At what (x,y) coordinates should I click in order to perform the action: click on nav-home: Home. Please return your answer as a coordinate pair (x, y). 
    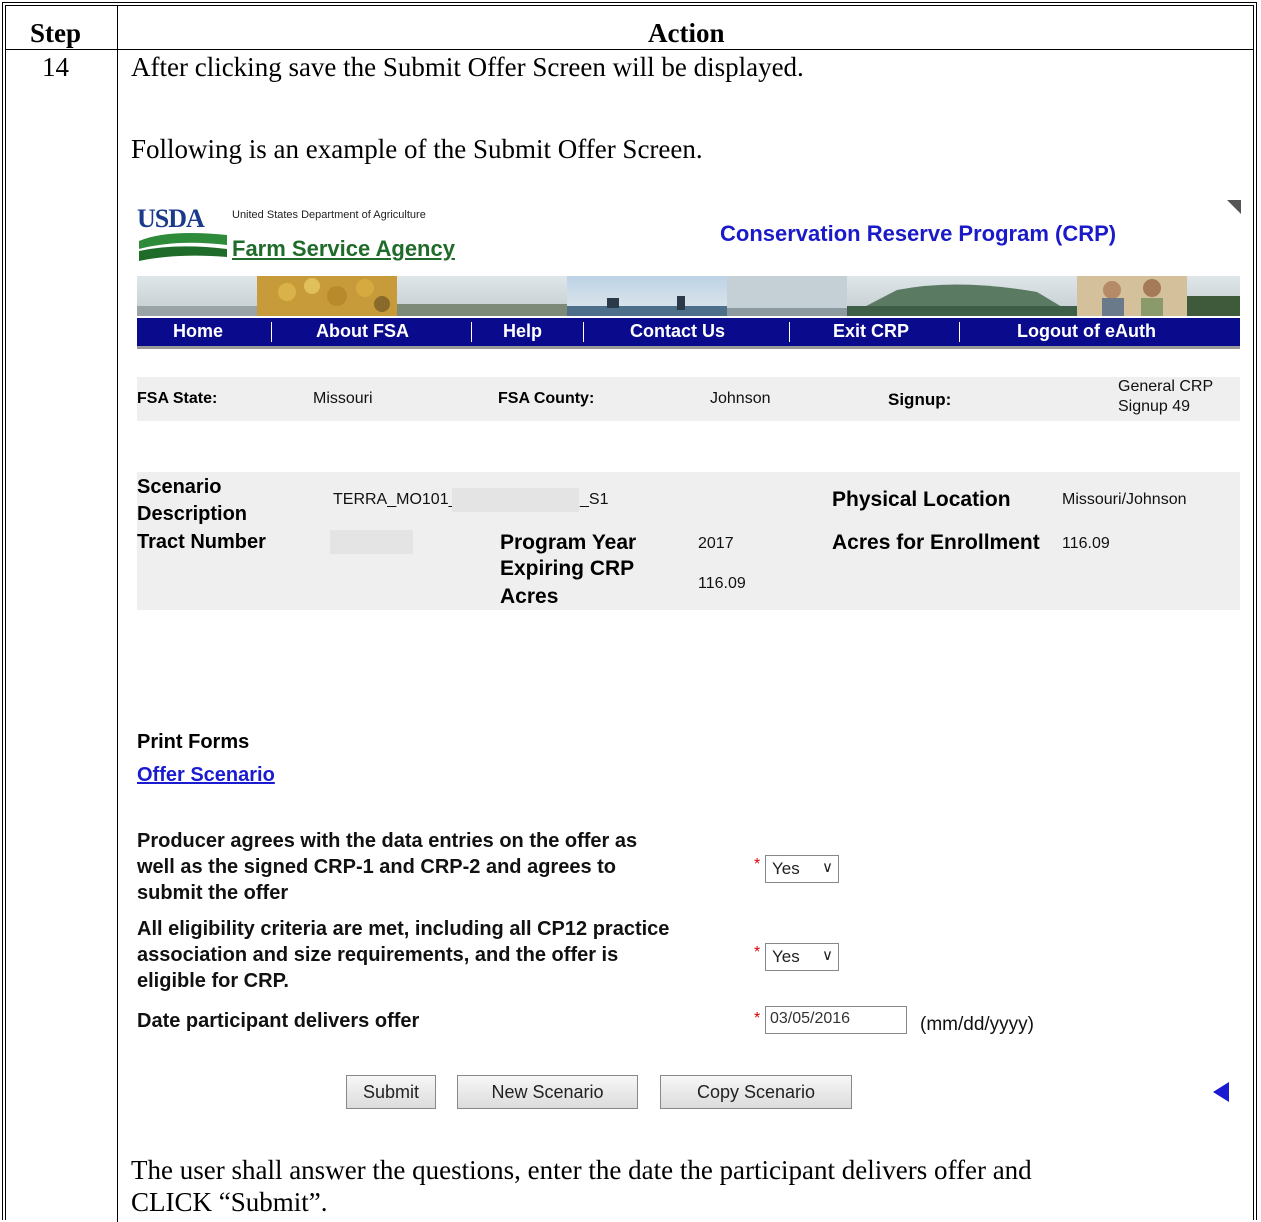
    Looking at the image, I should click on (198, 331).